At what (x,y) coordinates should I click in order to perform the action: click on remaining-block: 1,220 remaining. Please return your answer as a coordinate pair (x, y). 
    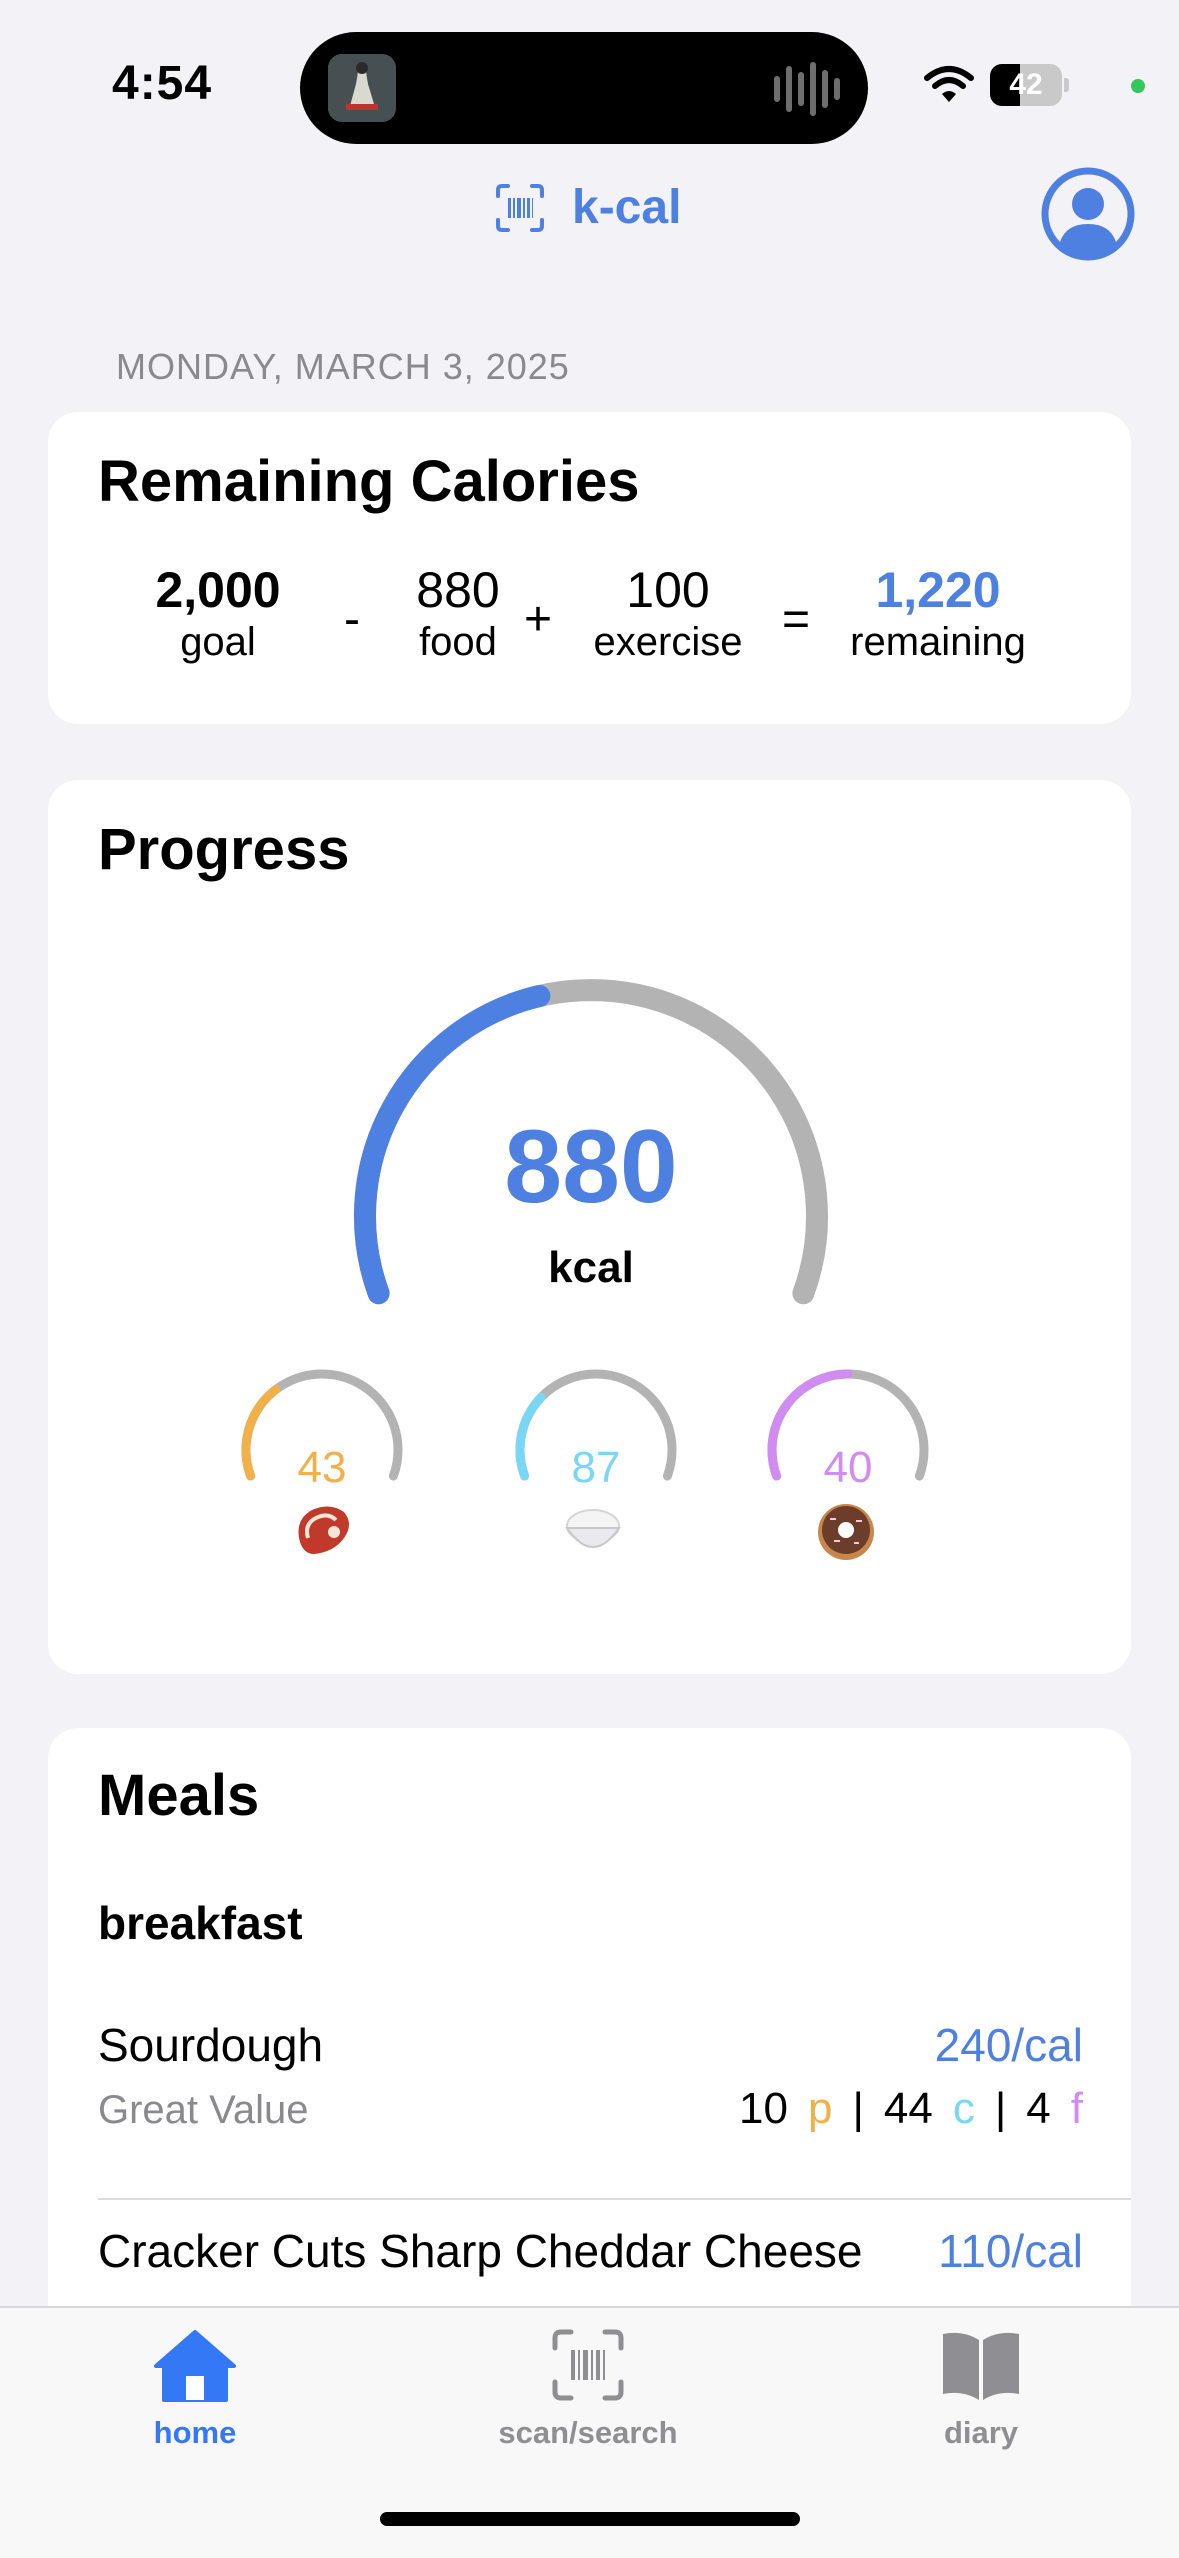
    Looking at the image, I should click on (938, 614).